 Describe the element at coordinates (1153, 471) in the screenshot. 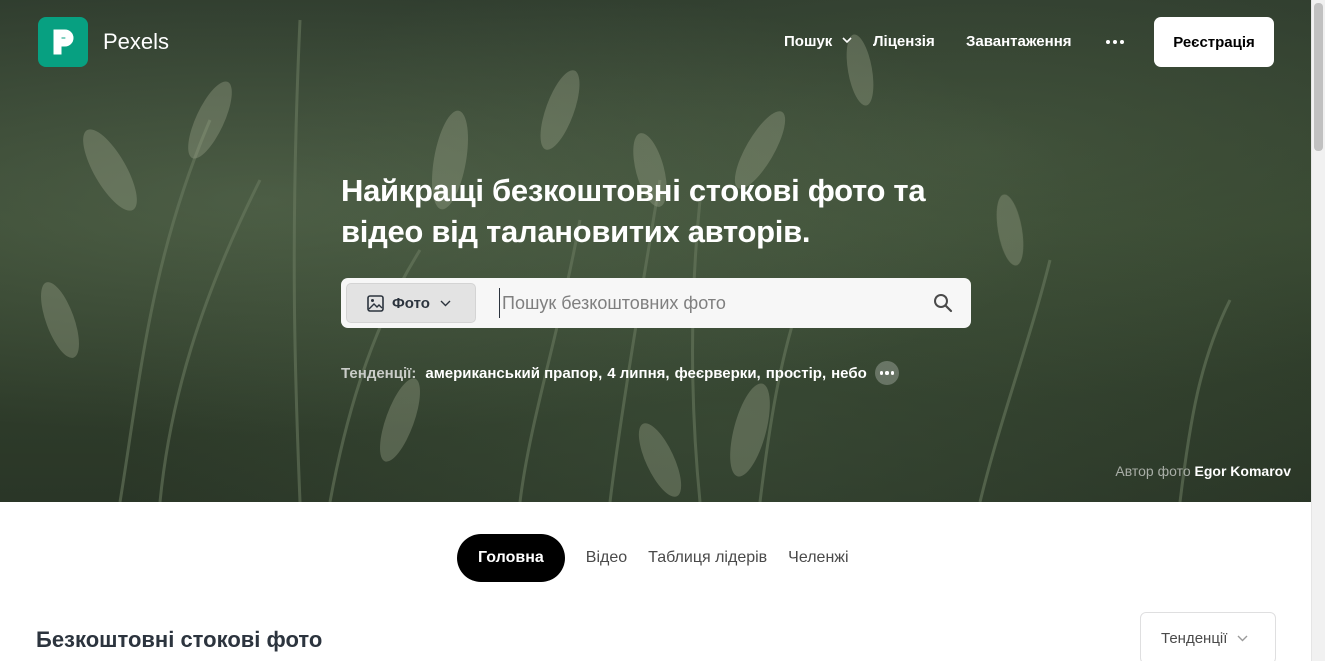

I see `photo-credit-label: Автор фото` at that location.